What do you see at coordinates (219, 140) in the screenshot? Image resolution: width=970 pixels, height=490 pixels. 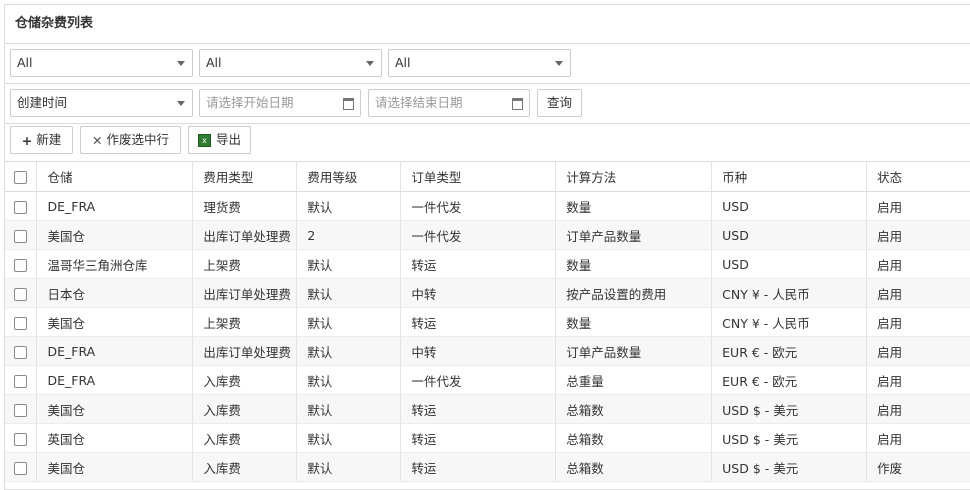 I see `export-button: x 导出` at bounding box center [219, 140].